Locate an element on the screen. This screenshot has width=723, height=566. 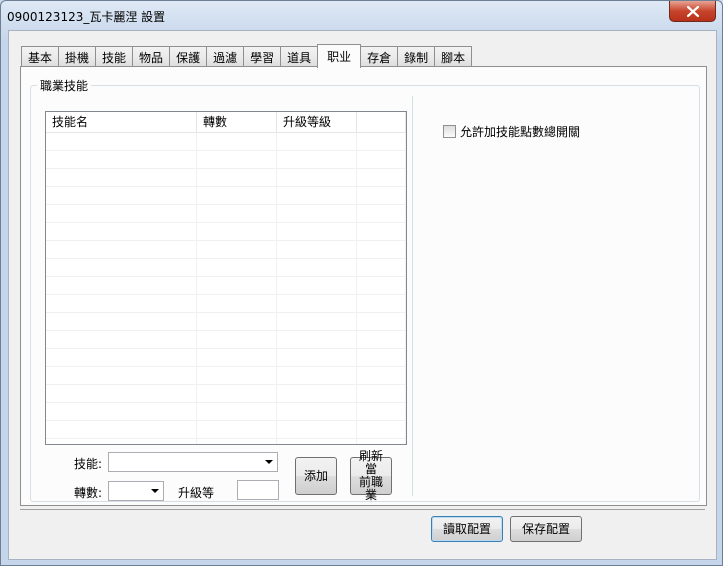
save-config-button: 保存配置 is located at coordinates (546, 529).